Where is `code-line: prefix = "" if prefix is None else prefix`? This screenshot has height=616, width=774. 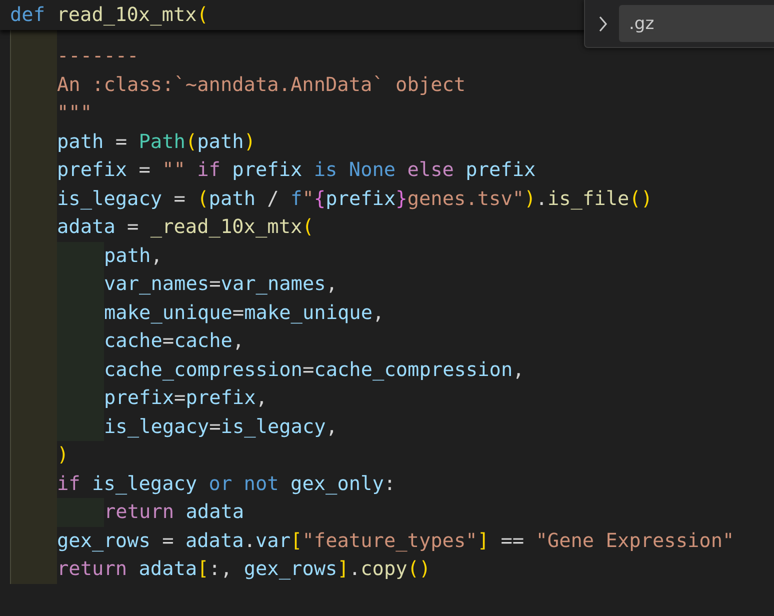
code-line: prefix = "" if prefix is None else prefix is located at coordinates (296, 170).